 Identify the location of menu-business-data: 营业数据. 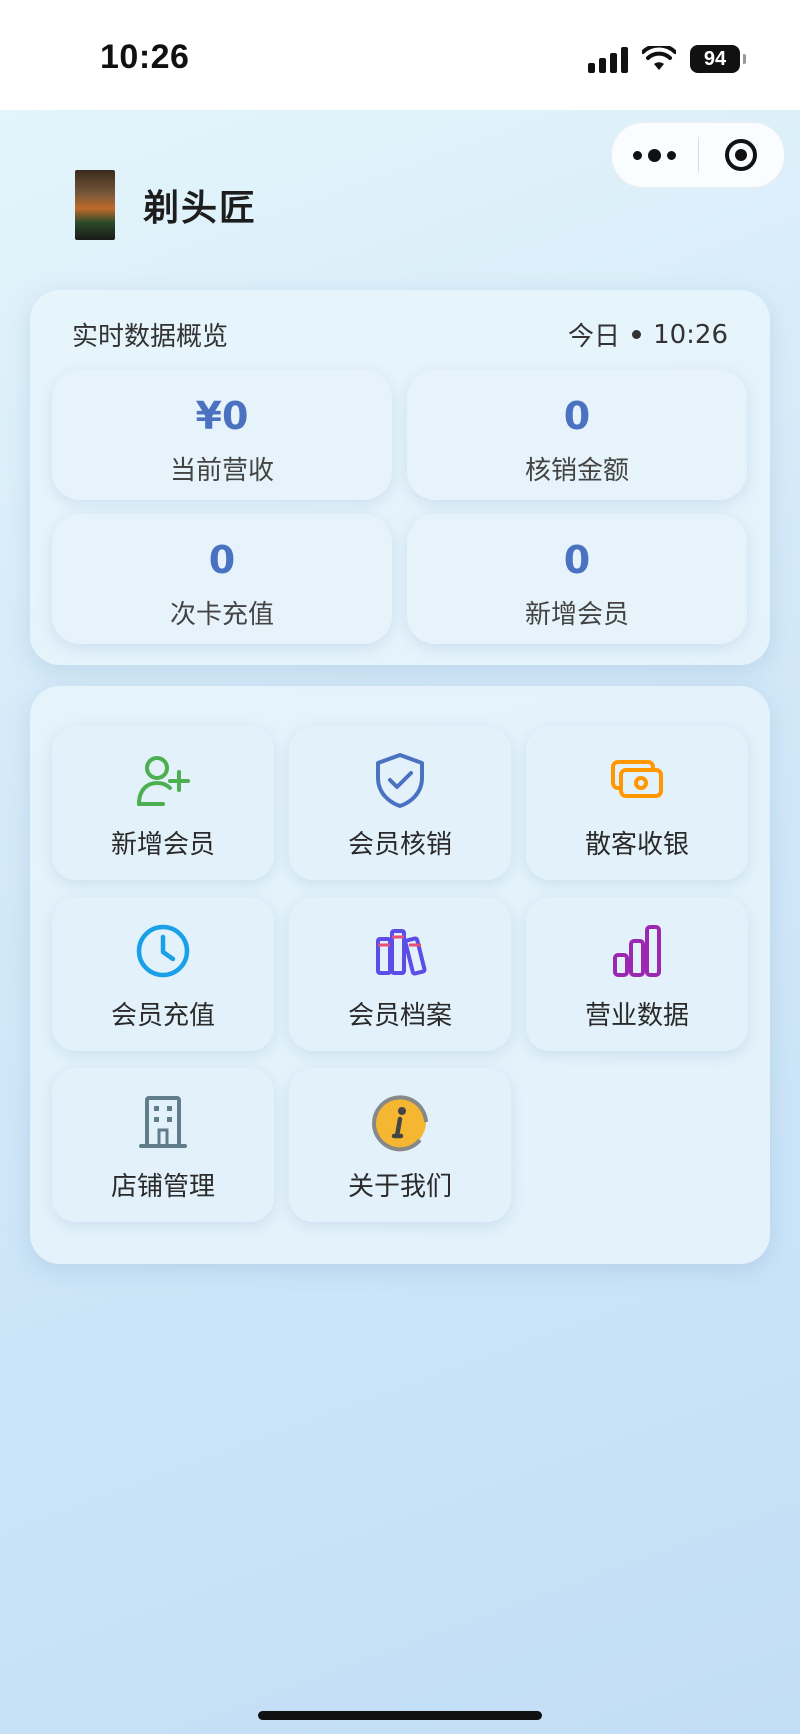
(637, 974).